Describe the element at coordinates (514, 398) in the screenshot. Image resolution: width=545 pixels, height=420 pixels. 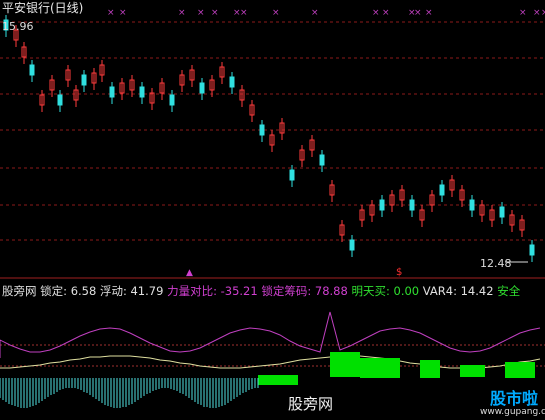
I see `watermark-logo: 股市啦` at that location.